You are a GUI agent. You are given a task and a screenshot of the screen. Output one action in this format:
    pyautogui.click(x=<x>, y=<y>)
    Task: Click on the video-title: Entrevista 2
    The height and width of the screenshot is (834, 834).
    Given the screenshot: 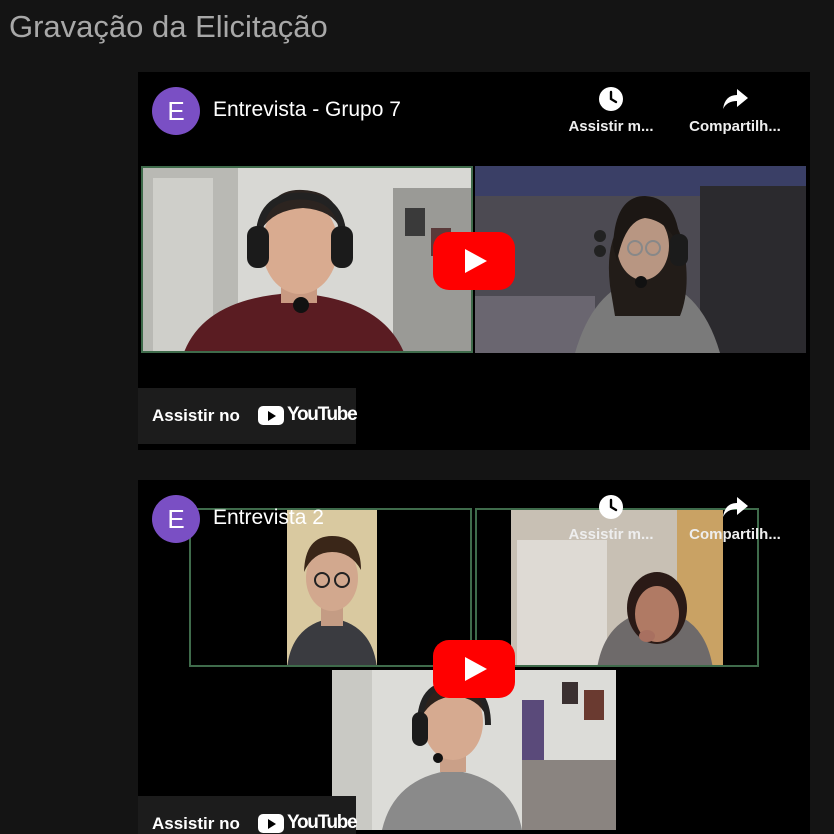 What is the action you would take?
    pyautogui.click(x=268, y=518)
    